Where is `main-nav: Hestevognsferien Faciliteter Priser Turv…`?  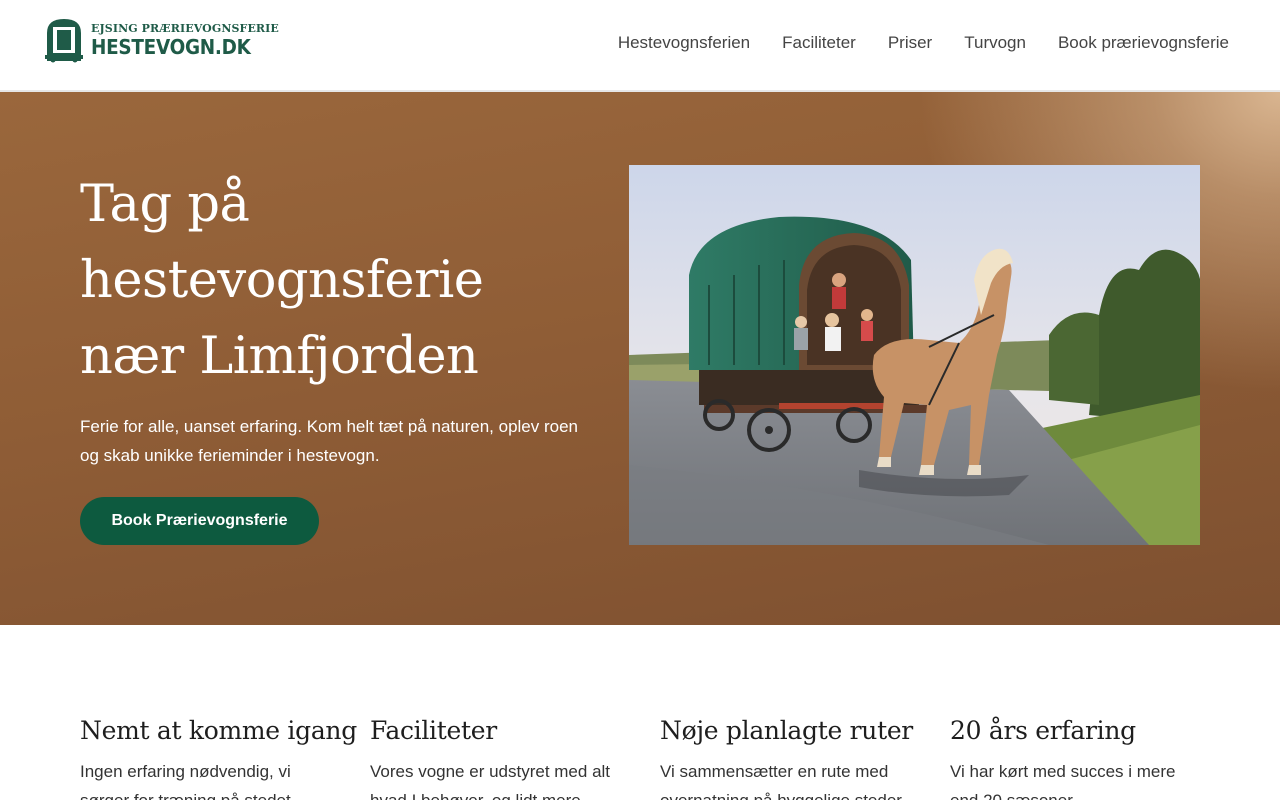 main-nav: Hestevognsferien Faciliteter Priser Turv… is located at coordinates (923, 43).